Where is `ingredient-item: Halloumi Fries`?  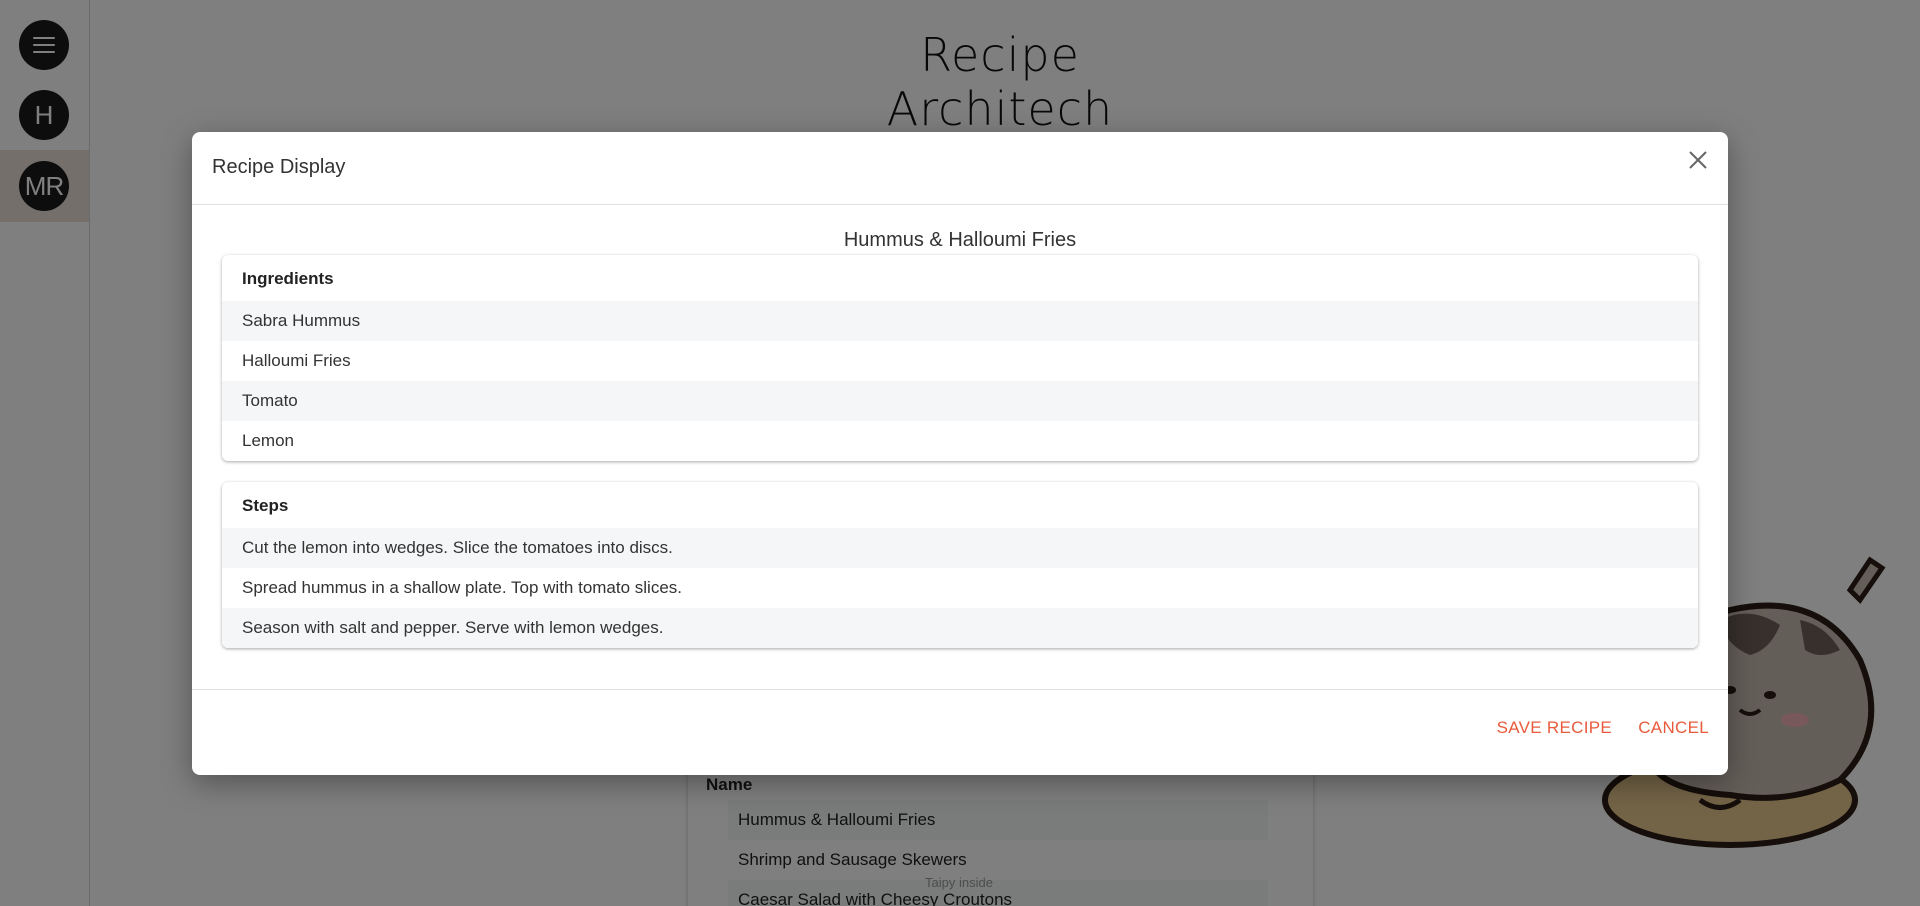
ingredient-item: Halloumi Fries is located at coordinates (296, 360).